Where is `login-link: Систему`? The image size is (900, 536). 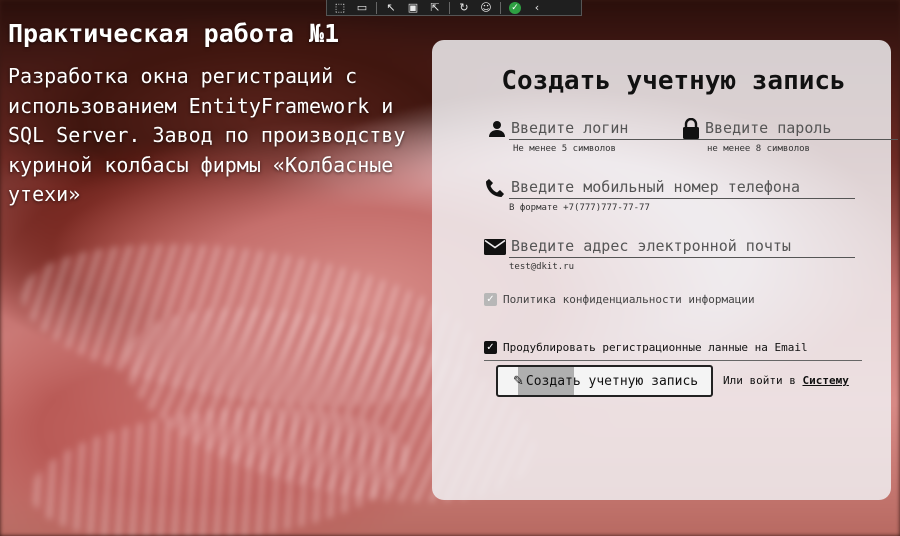
login-link: Систему is located at coordinates (825, 380).